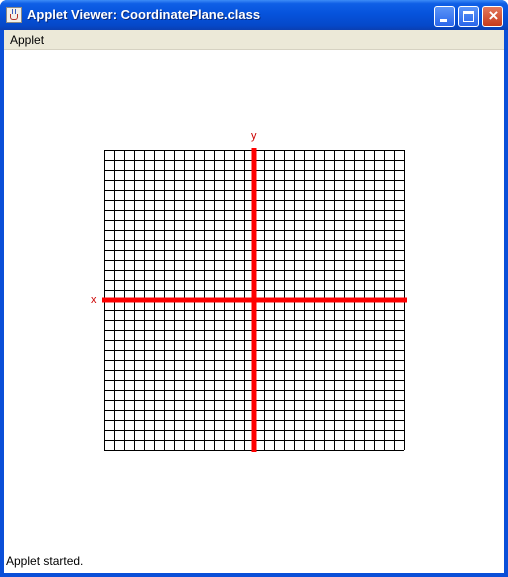 Image resolution: width=508 pixels, height=577 pixels. I want to click on maximize-icon, so click(468, 16).